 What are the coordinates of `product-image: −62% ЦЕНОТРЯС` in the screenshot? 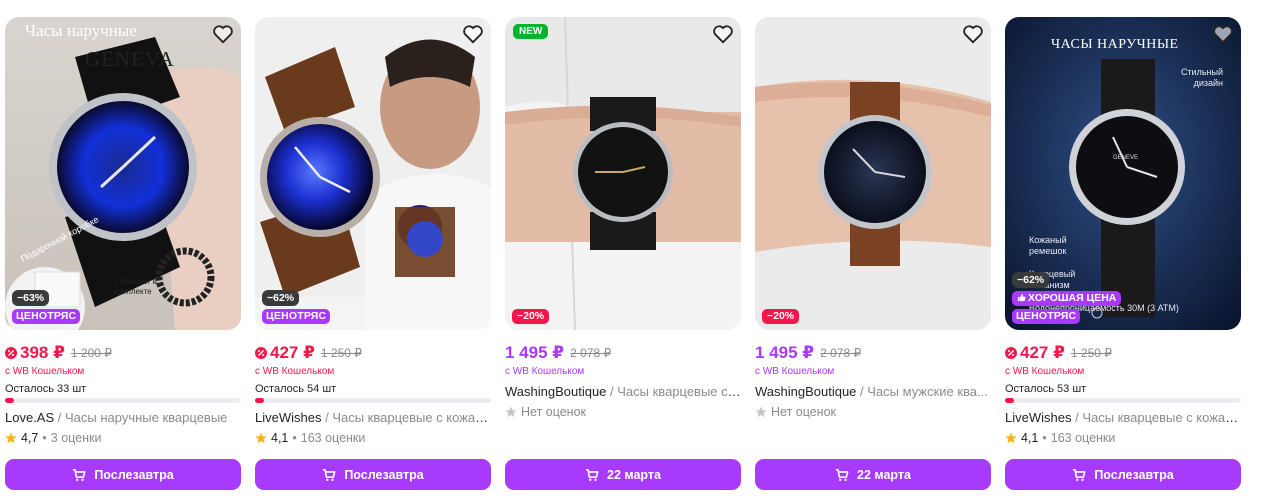 It's located at (373, 173).